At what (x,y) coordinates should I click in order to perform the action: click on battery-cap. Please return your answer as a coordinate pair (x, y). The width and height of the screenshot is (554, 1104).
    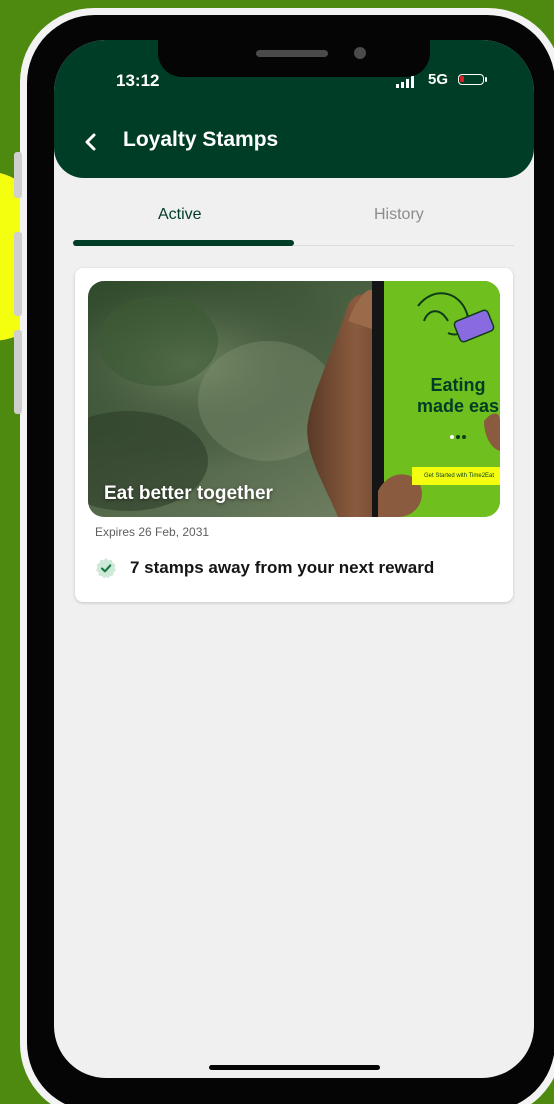
    Looking at the image, I should click on (486, 79).